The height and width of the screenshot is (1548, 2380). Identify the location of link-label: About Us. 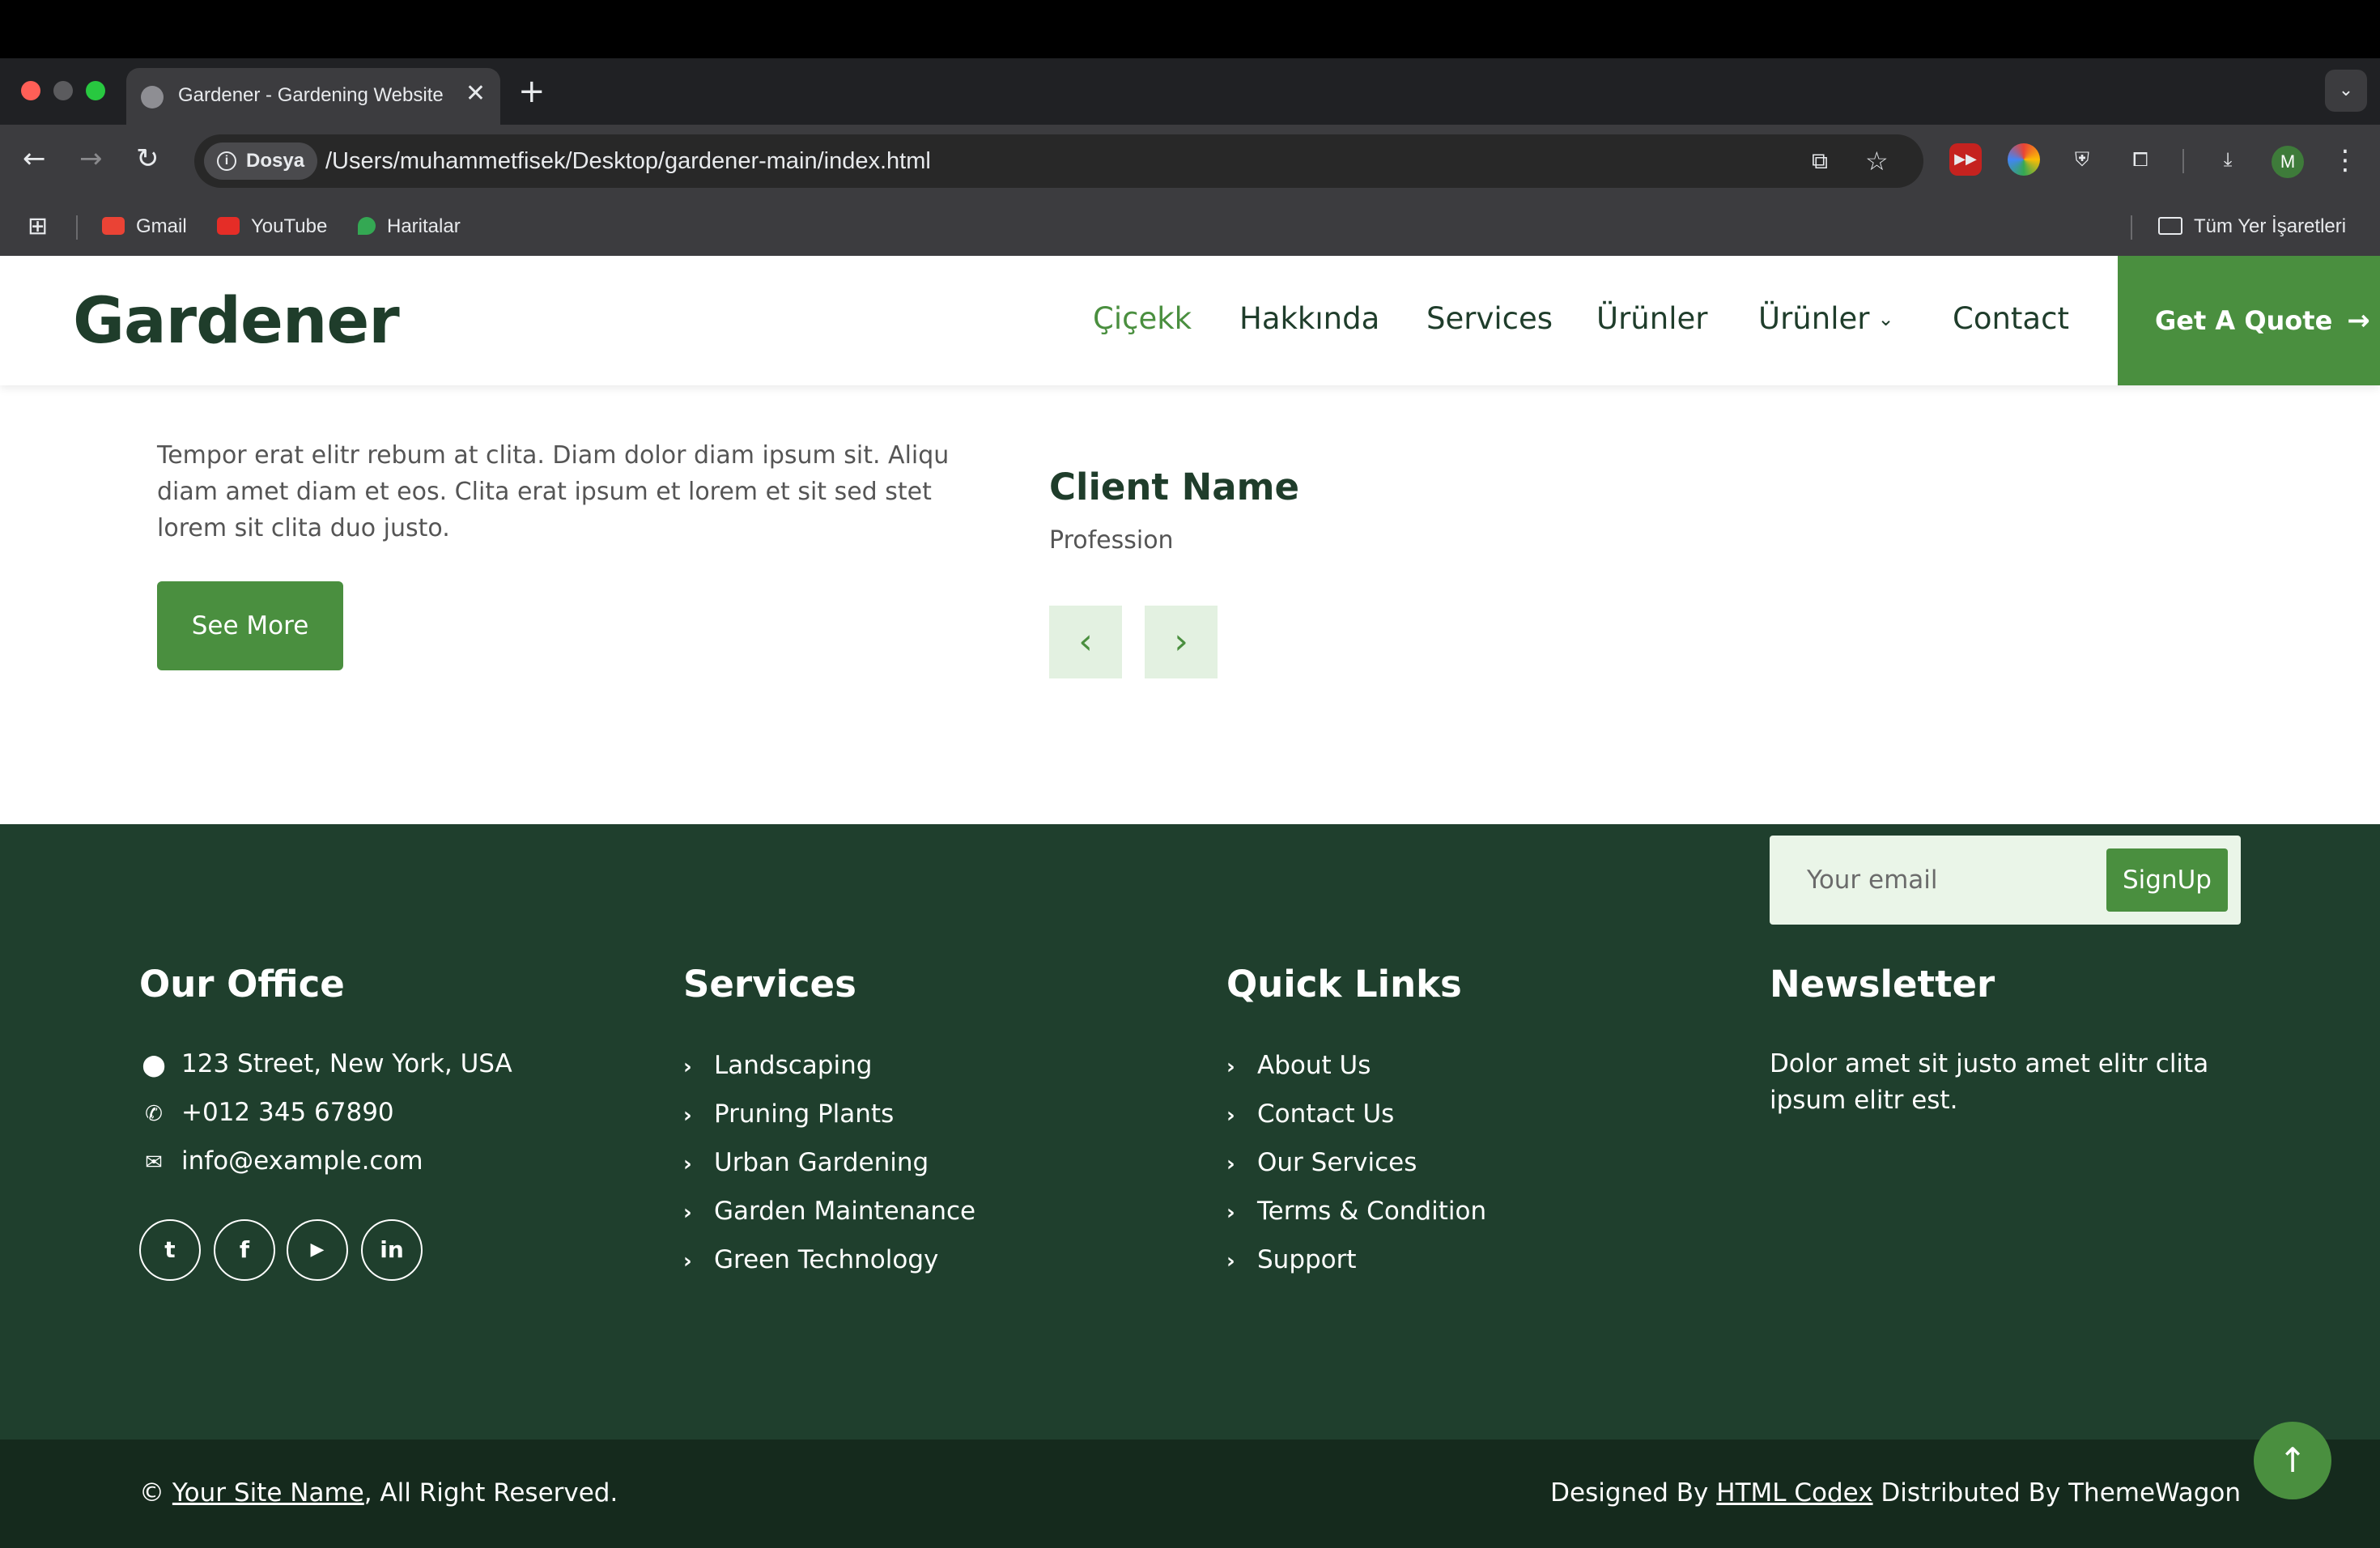
(1314, 1065).